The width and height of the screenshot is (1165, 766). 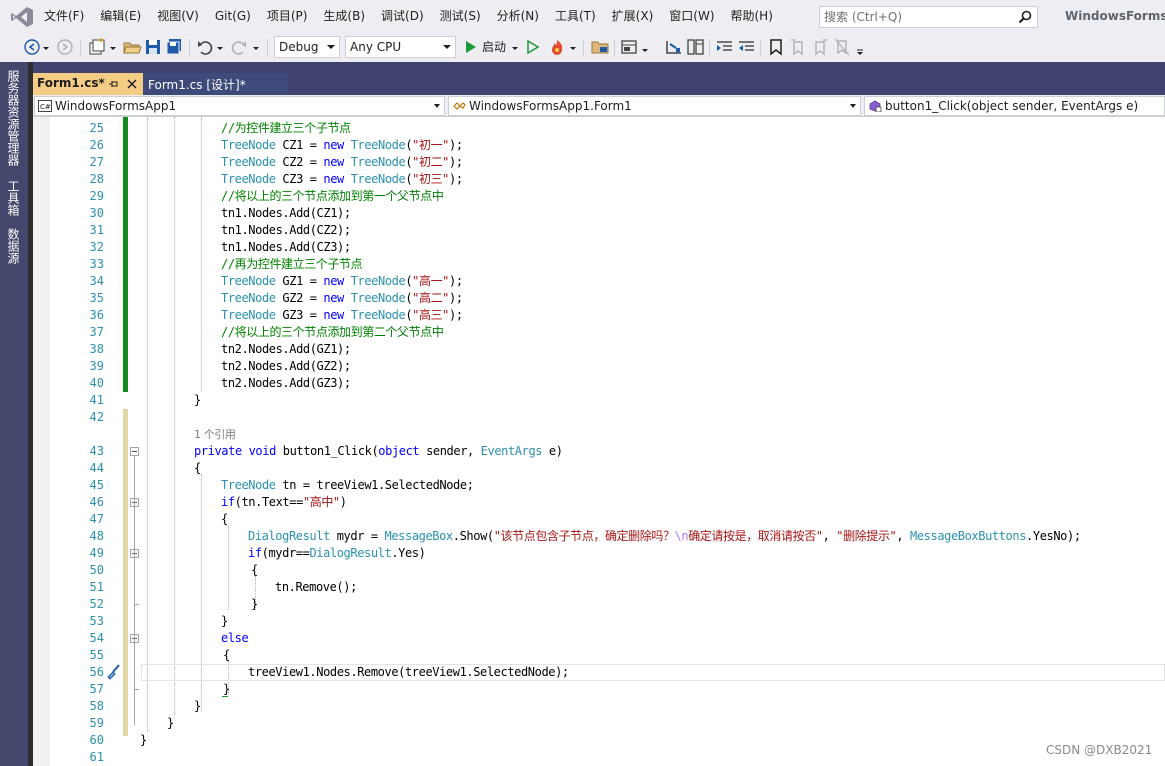 I want to click on code-token: CZ1 =, so click(x=299, y=145).